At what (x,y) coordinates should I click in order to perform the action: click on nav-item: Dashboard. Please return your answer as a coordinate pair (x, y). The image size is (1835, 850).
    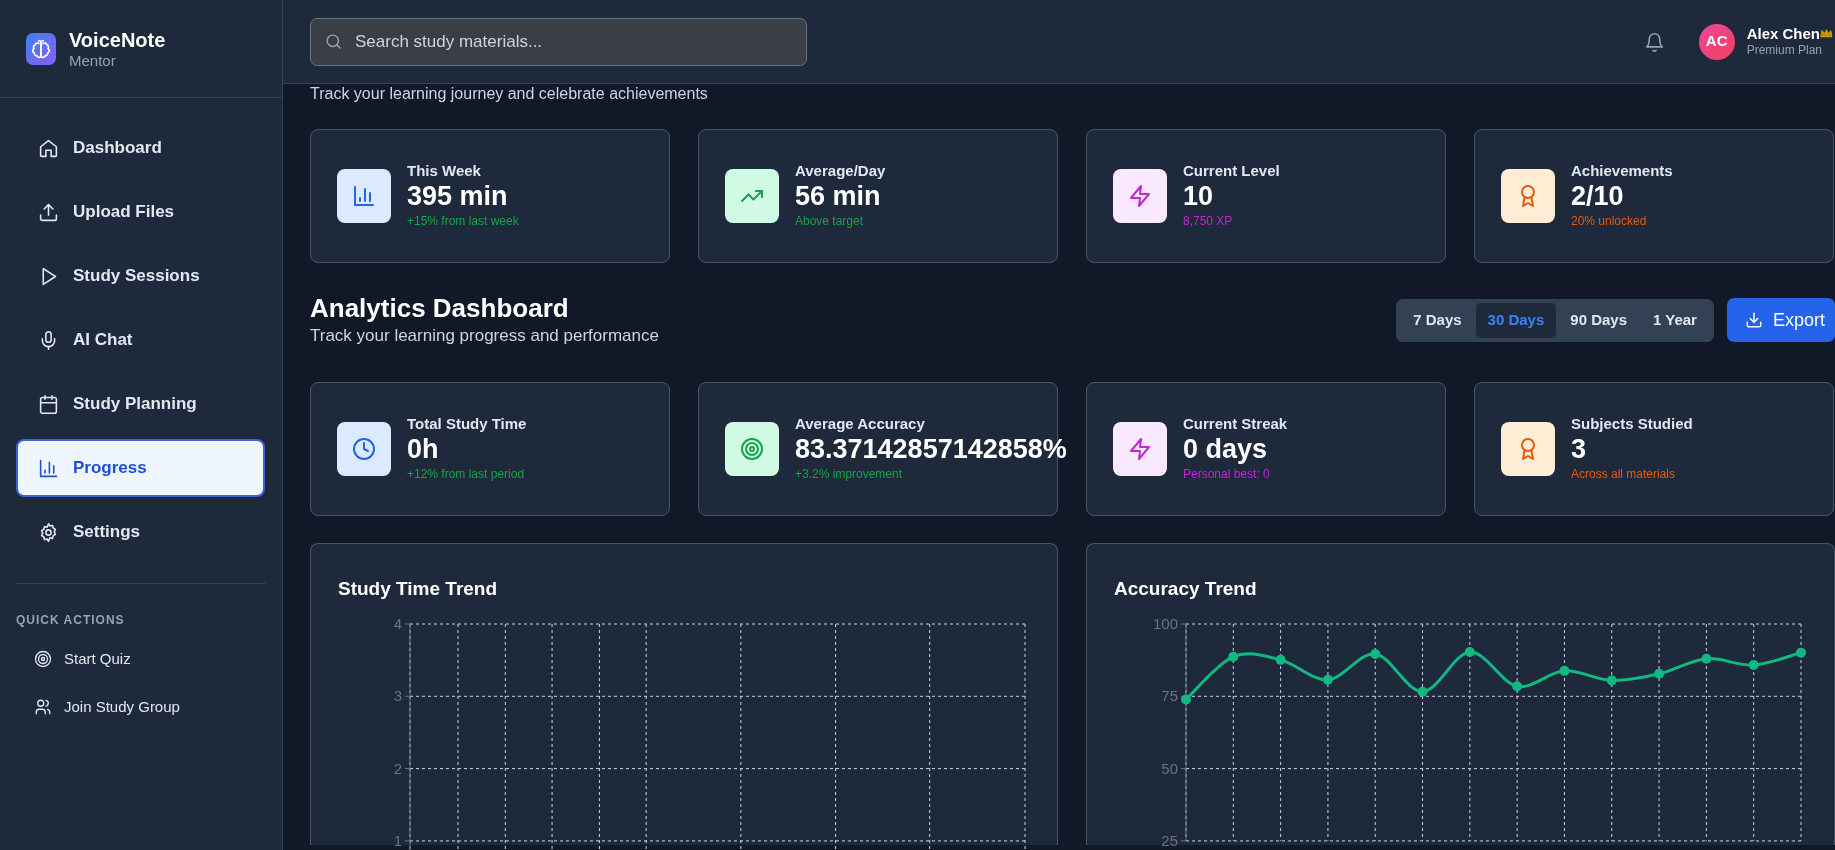
    Looking at the image, I should click on (140, 148).